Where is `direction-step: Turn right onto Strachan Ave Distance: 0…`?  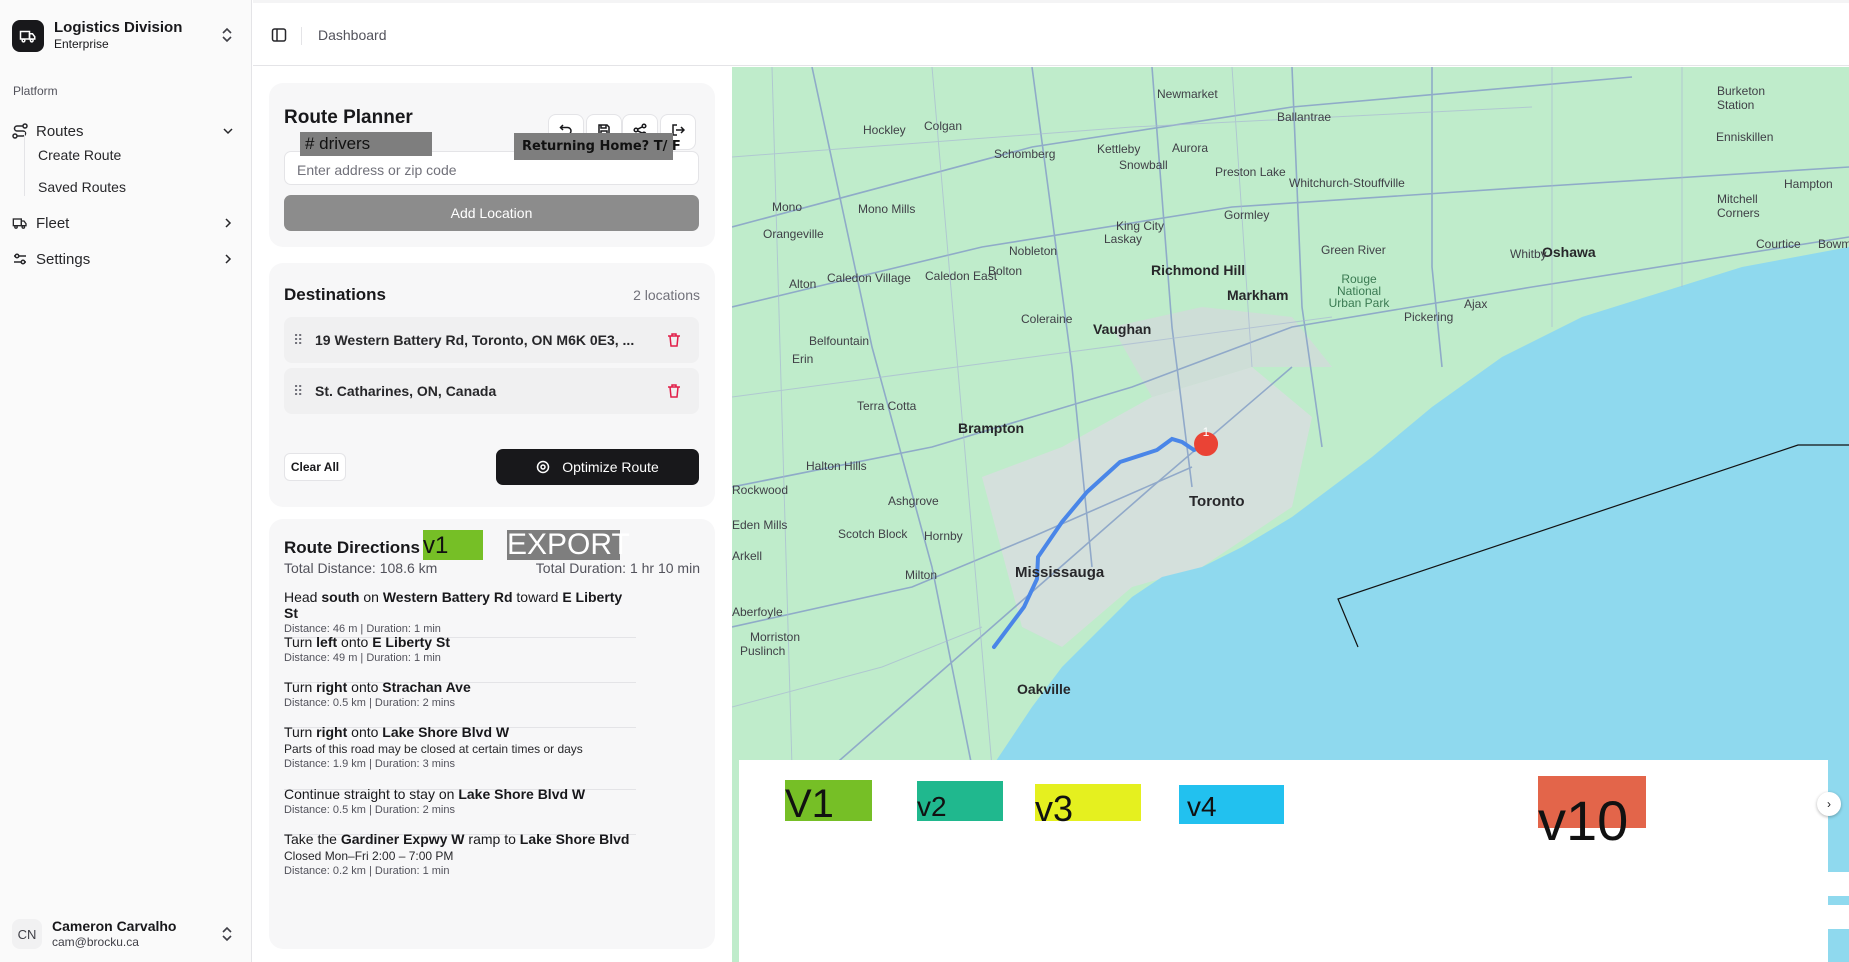 direction-step: Turn right onto Strachan Ave Distance: 0… is located at coordinates (460, 694).